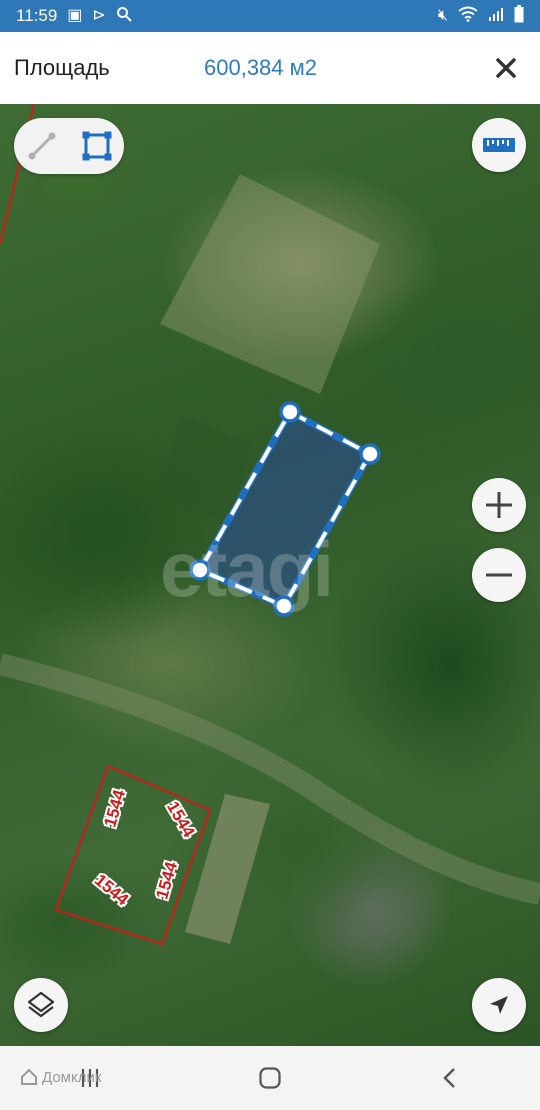 This screenshot has height=1110, width=540. What do you see at coordinates (270, 16) in the screenshot?
I see `status-bar: 11:59 ▣ ⊳ 🔇︎` at bounding box center [270, 16].